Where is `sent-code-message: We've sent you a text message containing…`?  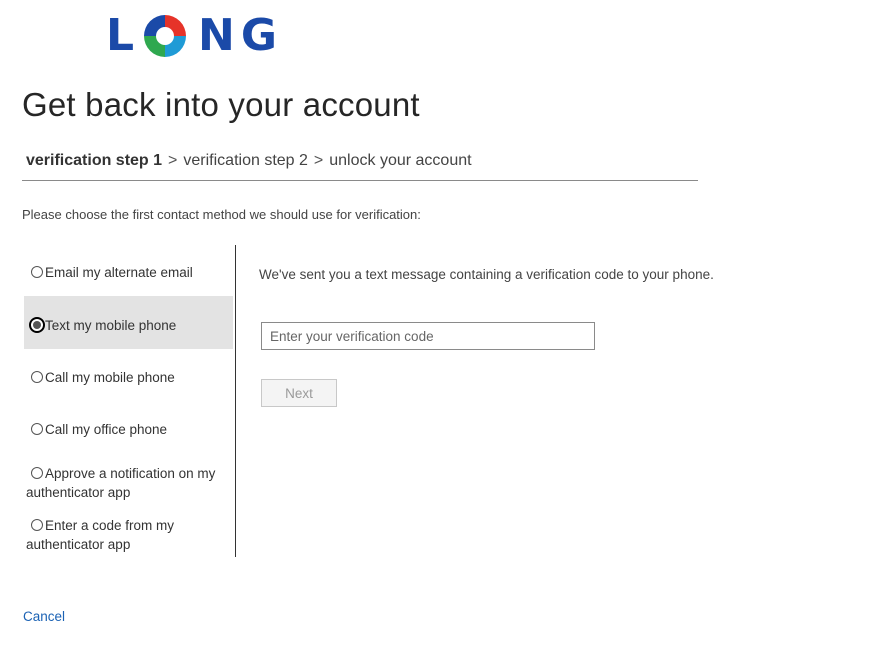
sent-code-message: We've sent you a text message containing… is located at coordinates (486, 274).